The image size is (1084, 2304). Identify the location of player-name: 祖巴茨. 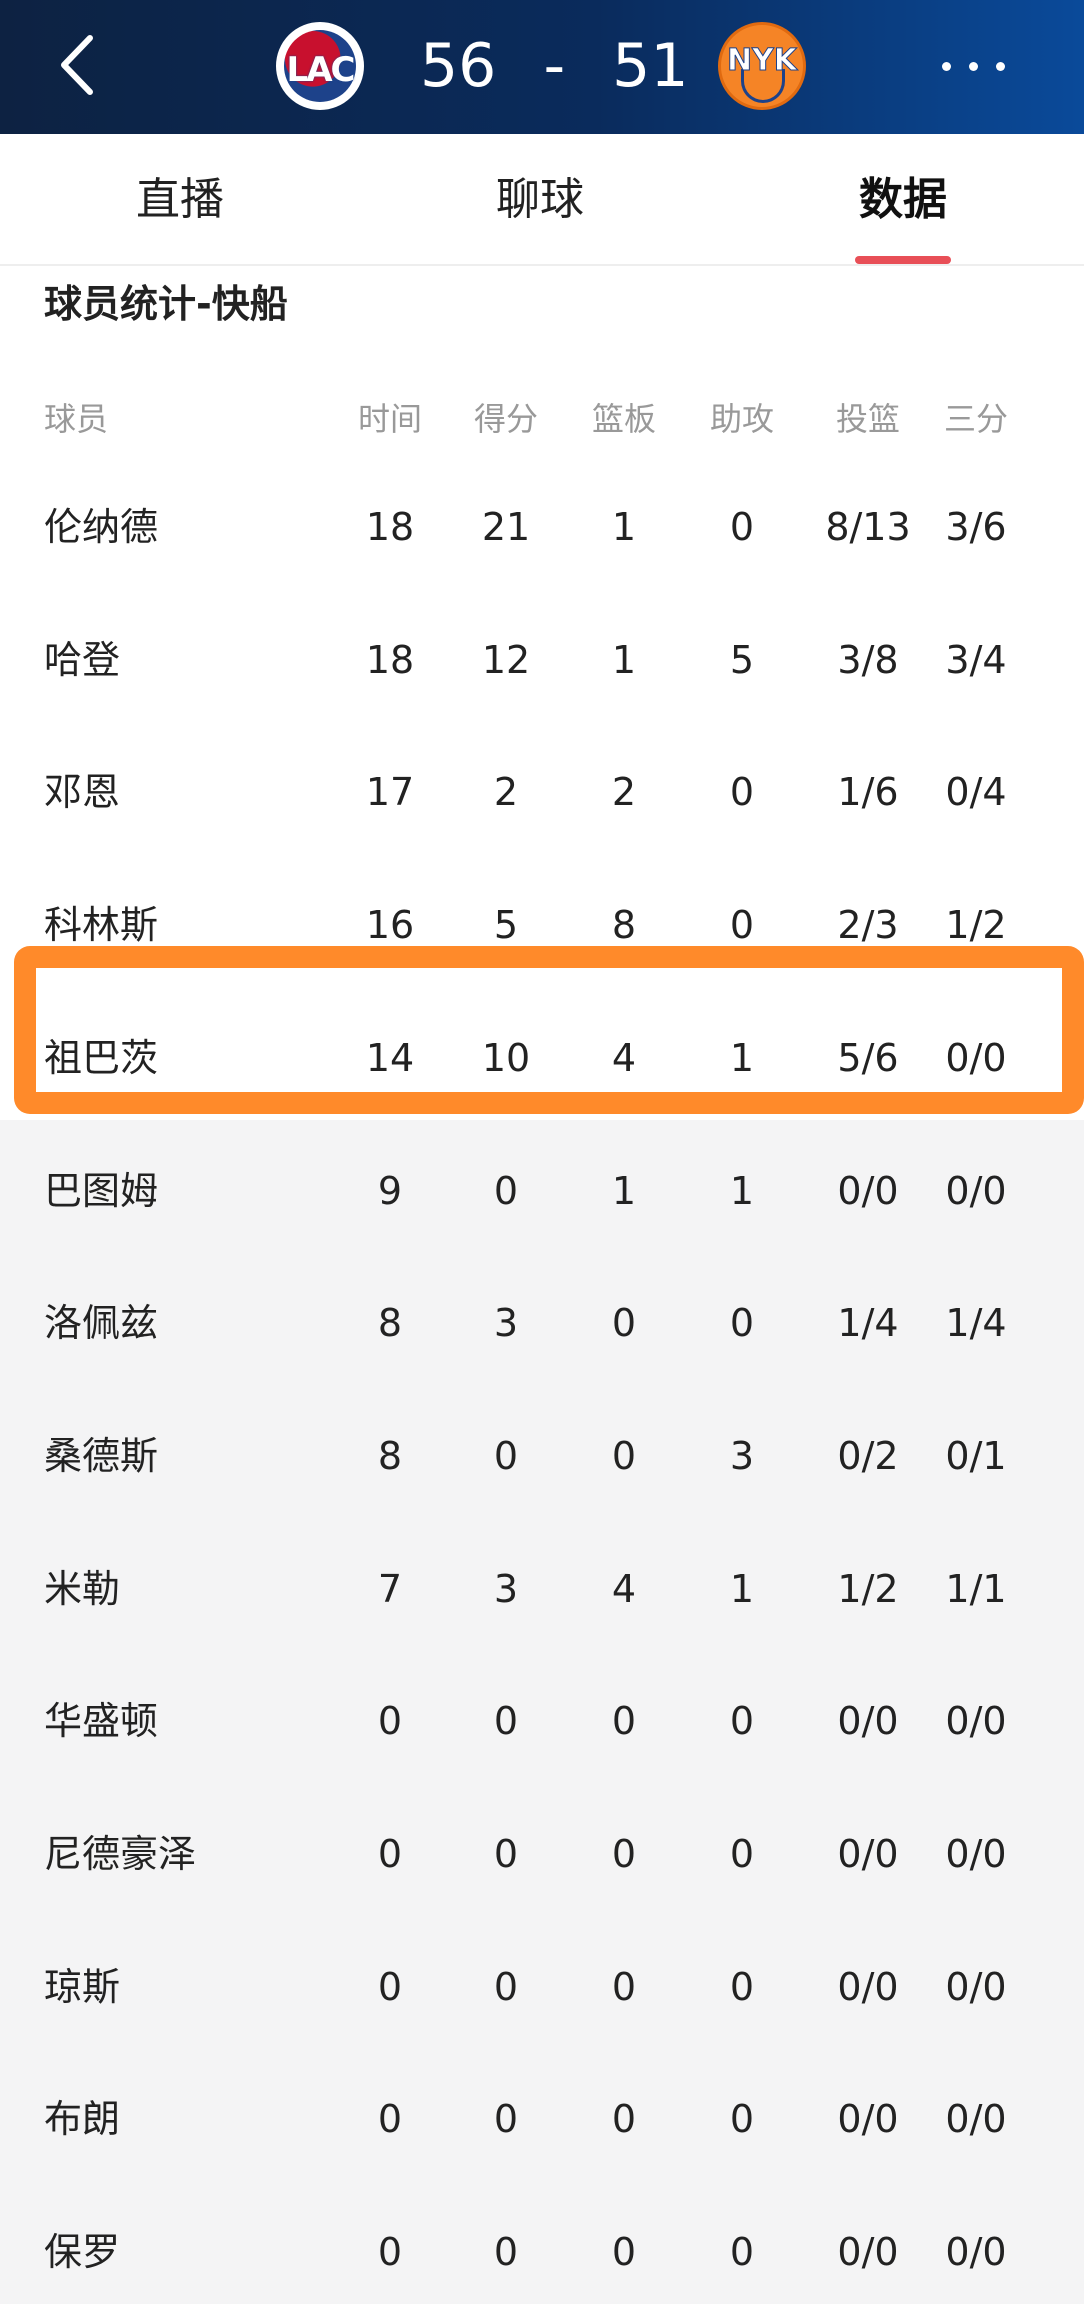
(101, 1057).